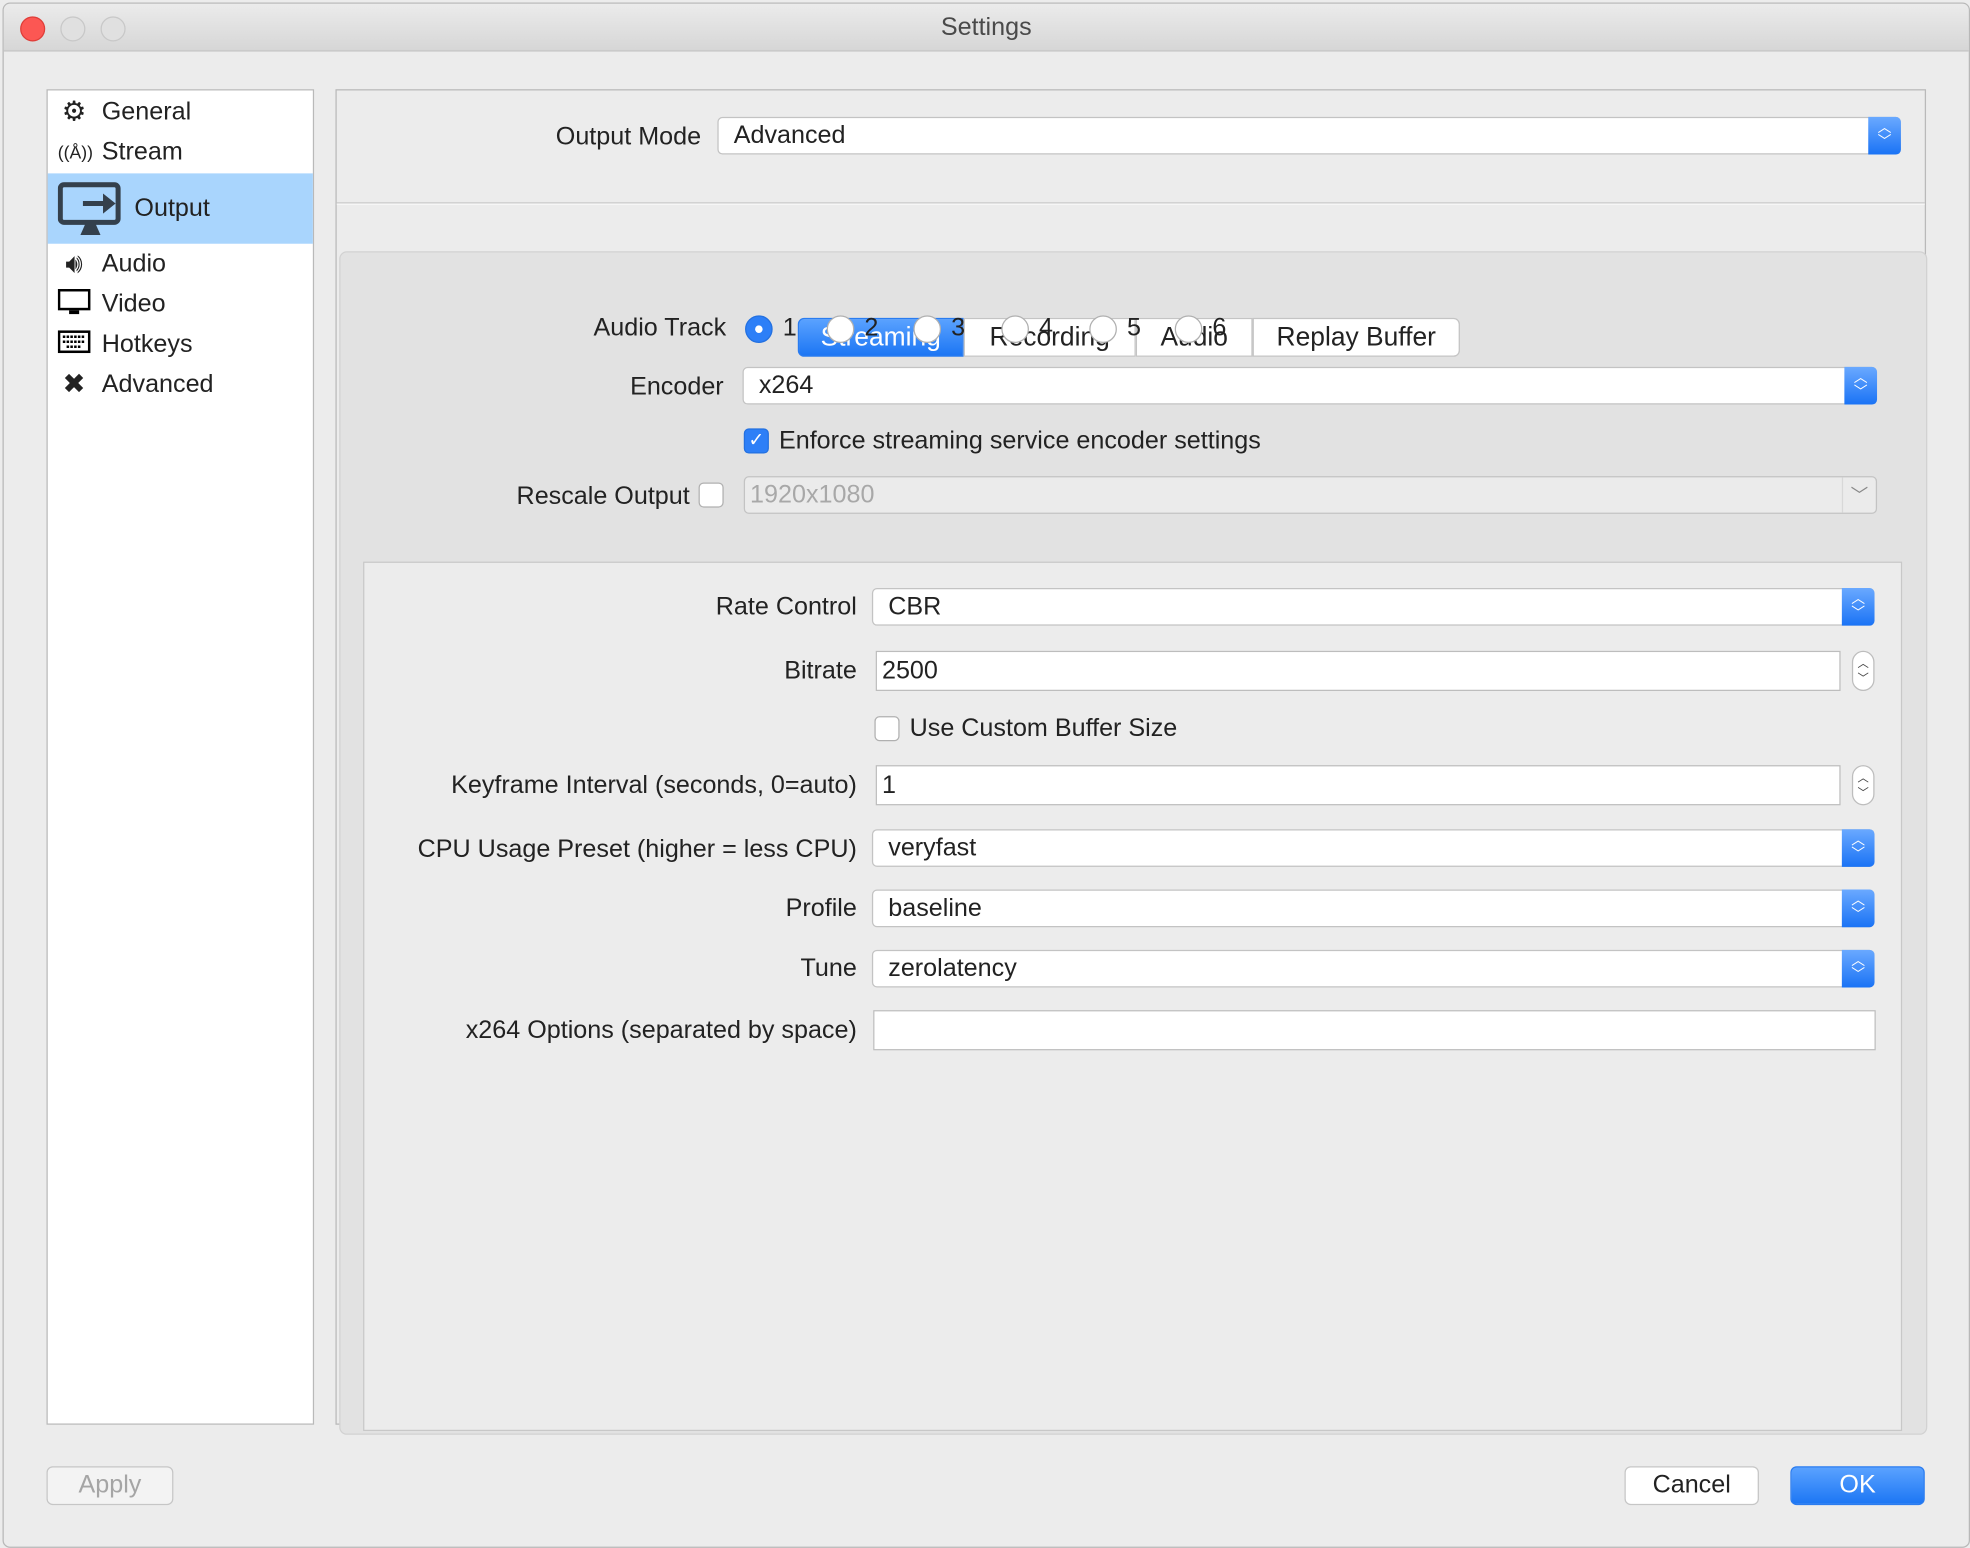 The width and height of the screenshot is (1970, 1548). Describe the element at coordinates (1857, 1486) in the screenshot. I see `ok-button: OK` at that location.